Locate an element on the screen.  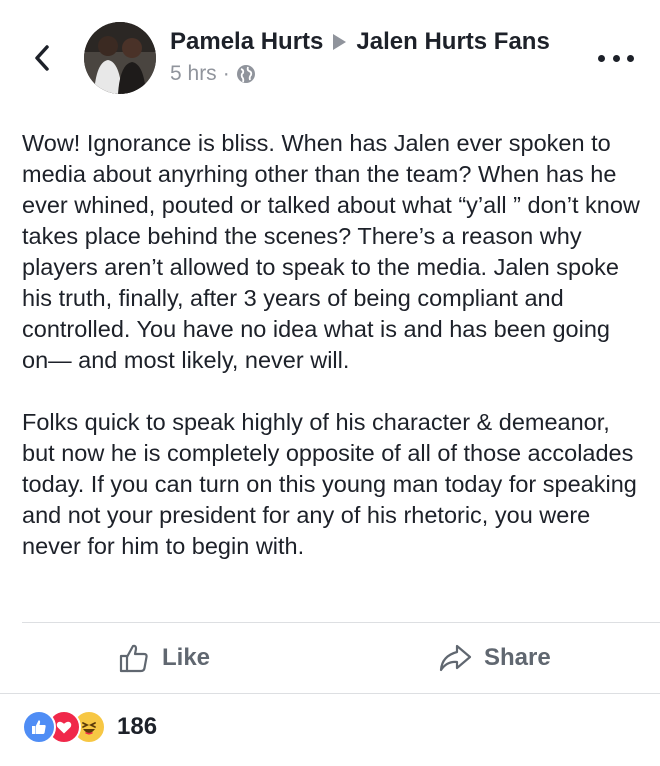
back-button is located at coordinates (42, 58).